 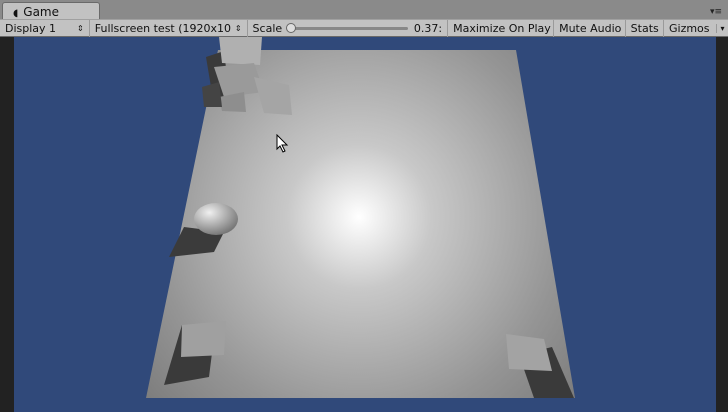 What do you see at coordinates (291, 27) in the screenshot?
I see `scale-slider-thumb` at bounding box center [291, 27].